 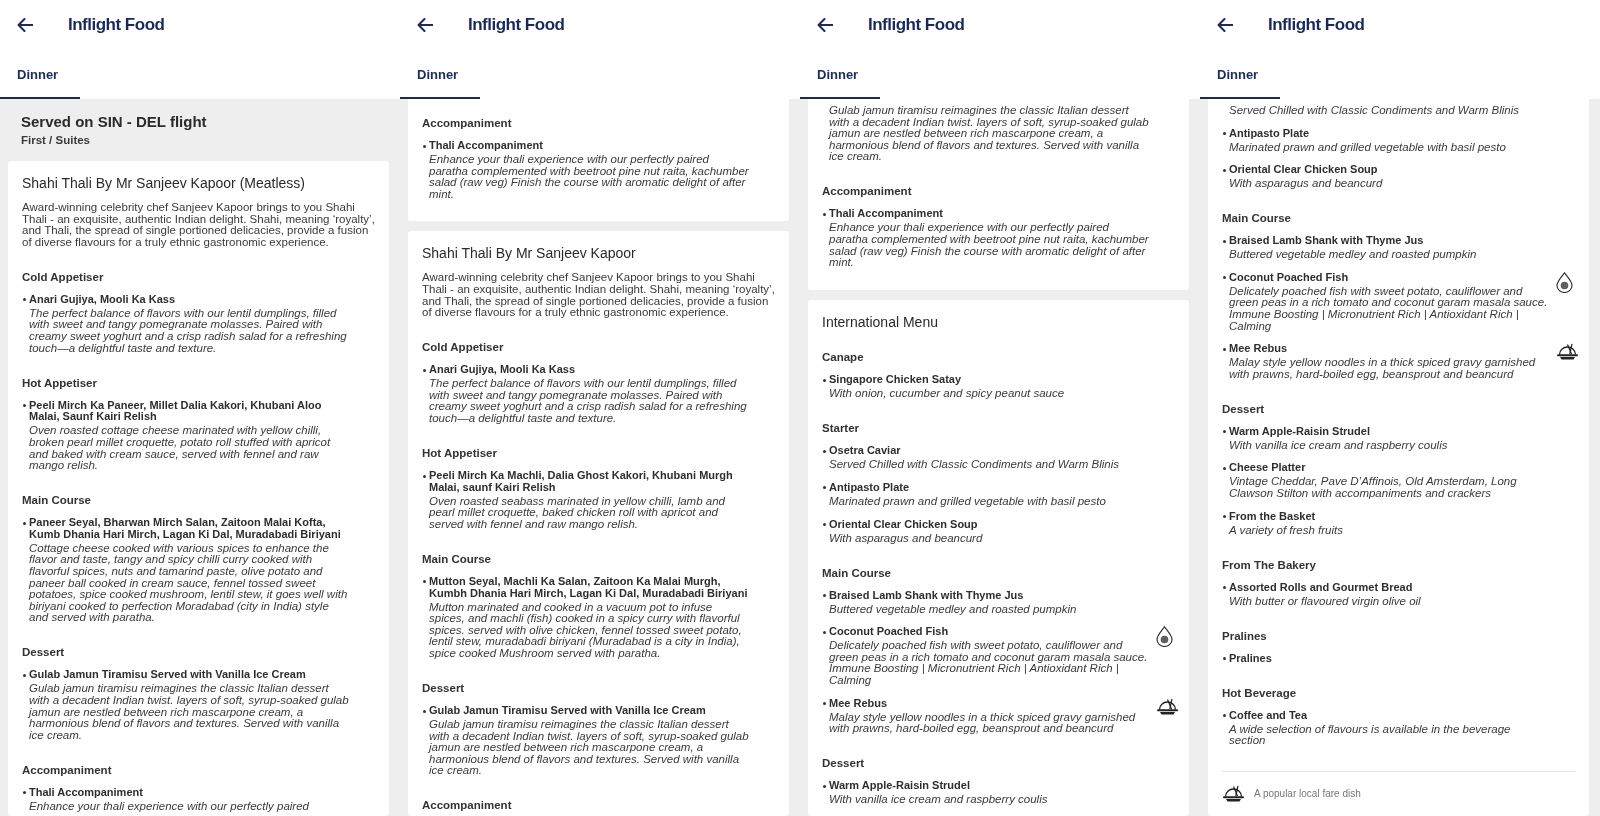 I want to click on dish-description: A variety of fresh fruits, so click(x=1286, y=530).